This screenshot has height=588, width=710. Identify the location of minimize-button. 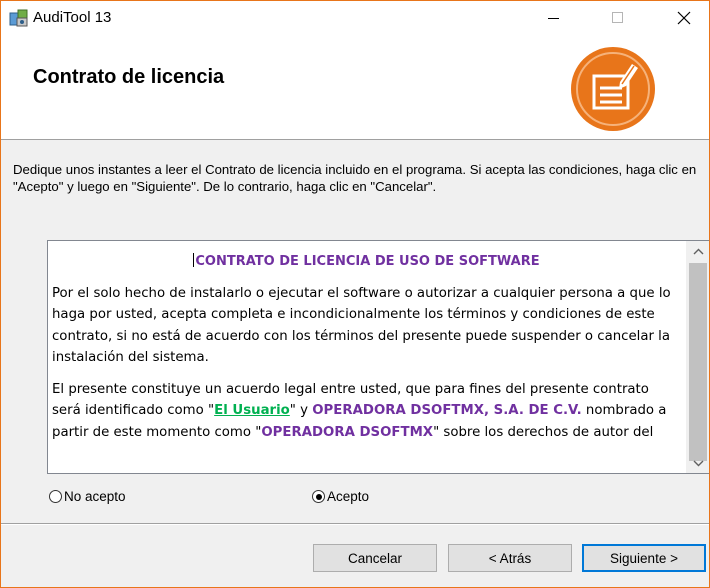
(554, 17).